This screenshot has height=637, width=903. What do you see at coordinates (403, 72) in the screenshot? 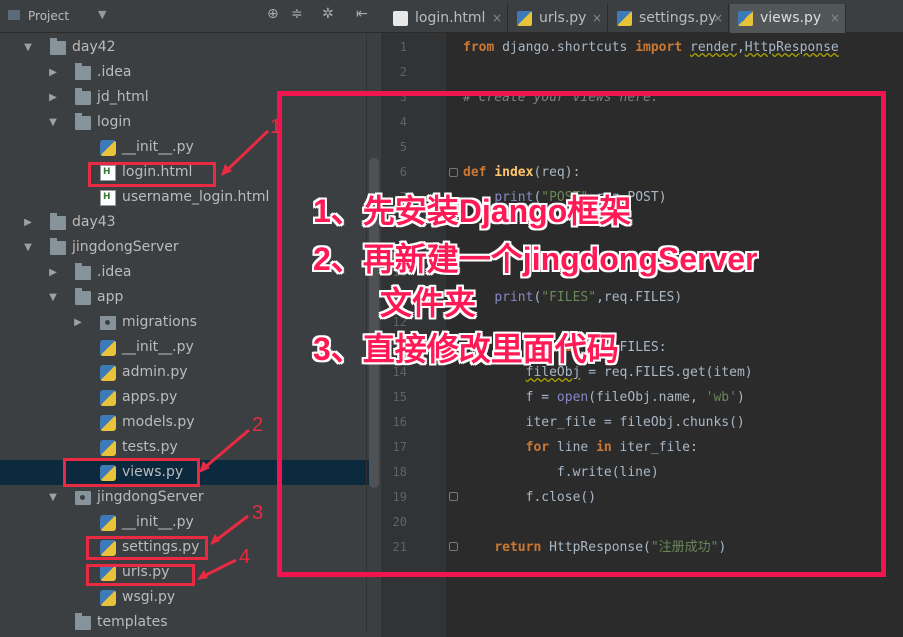
I see `line-number: 2` at bounding box center [403, 72].